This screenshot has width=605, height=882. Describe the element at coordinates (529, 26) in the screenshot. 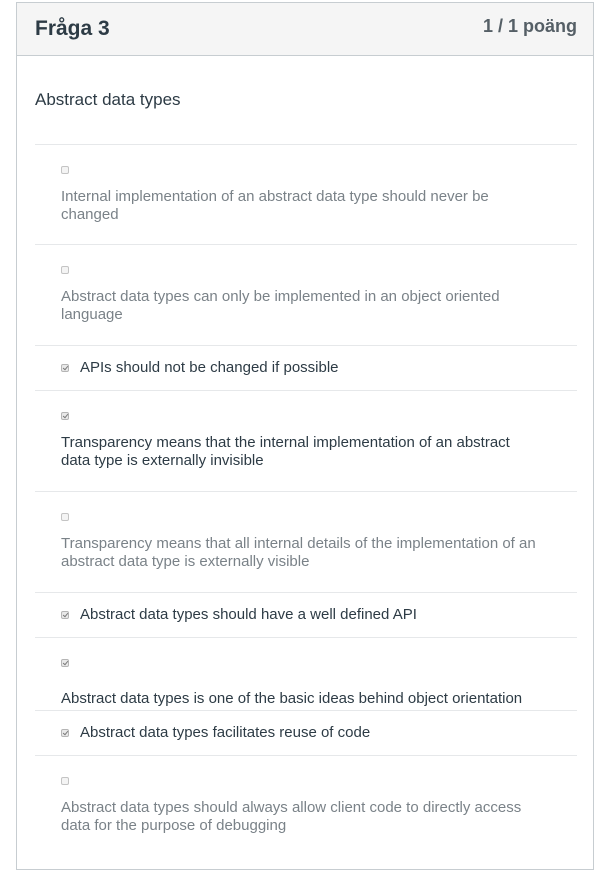

I see `question-points: 1 / 1 poäng` at that location.